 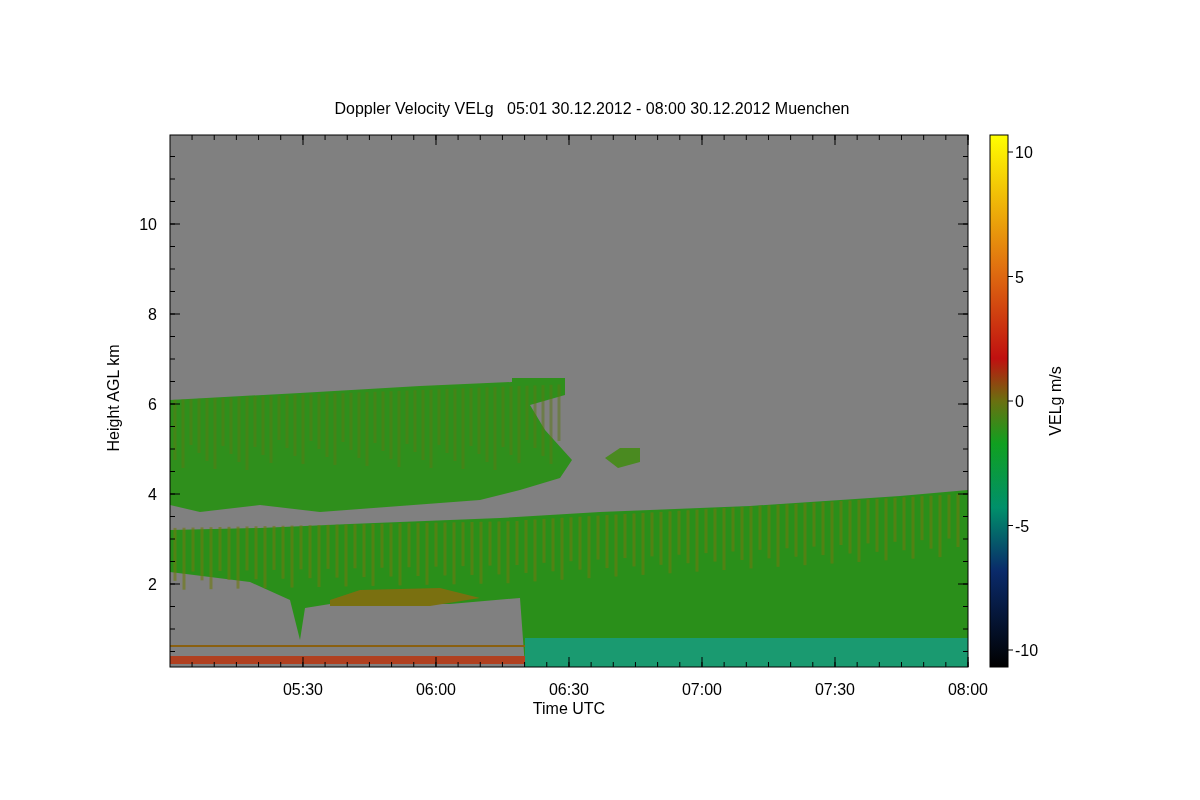 I want to click on tick-label: 07:30, so click(x=835, y=689).